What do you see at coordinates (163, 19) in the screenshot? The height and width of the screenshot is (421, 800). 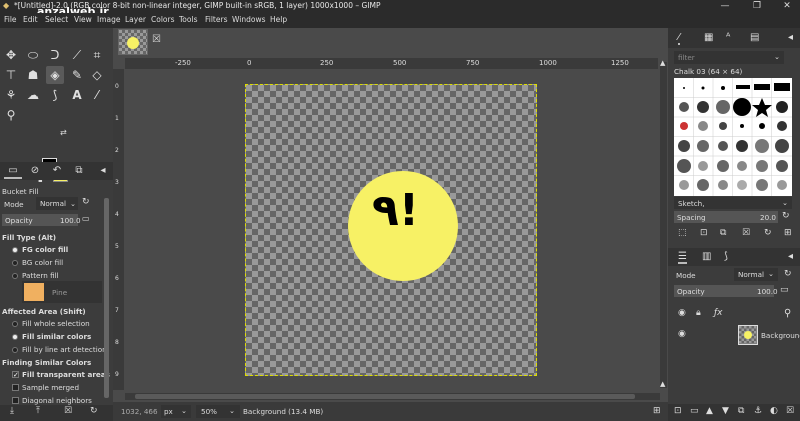 I see `menu-colors: Colors` at bounding box center [163, 19].